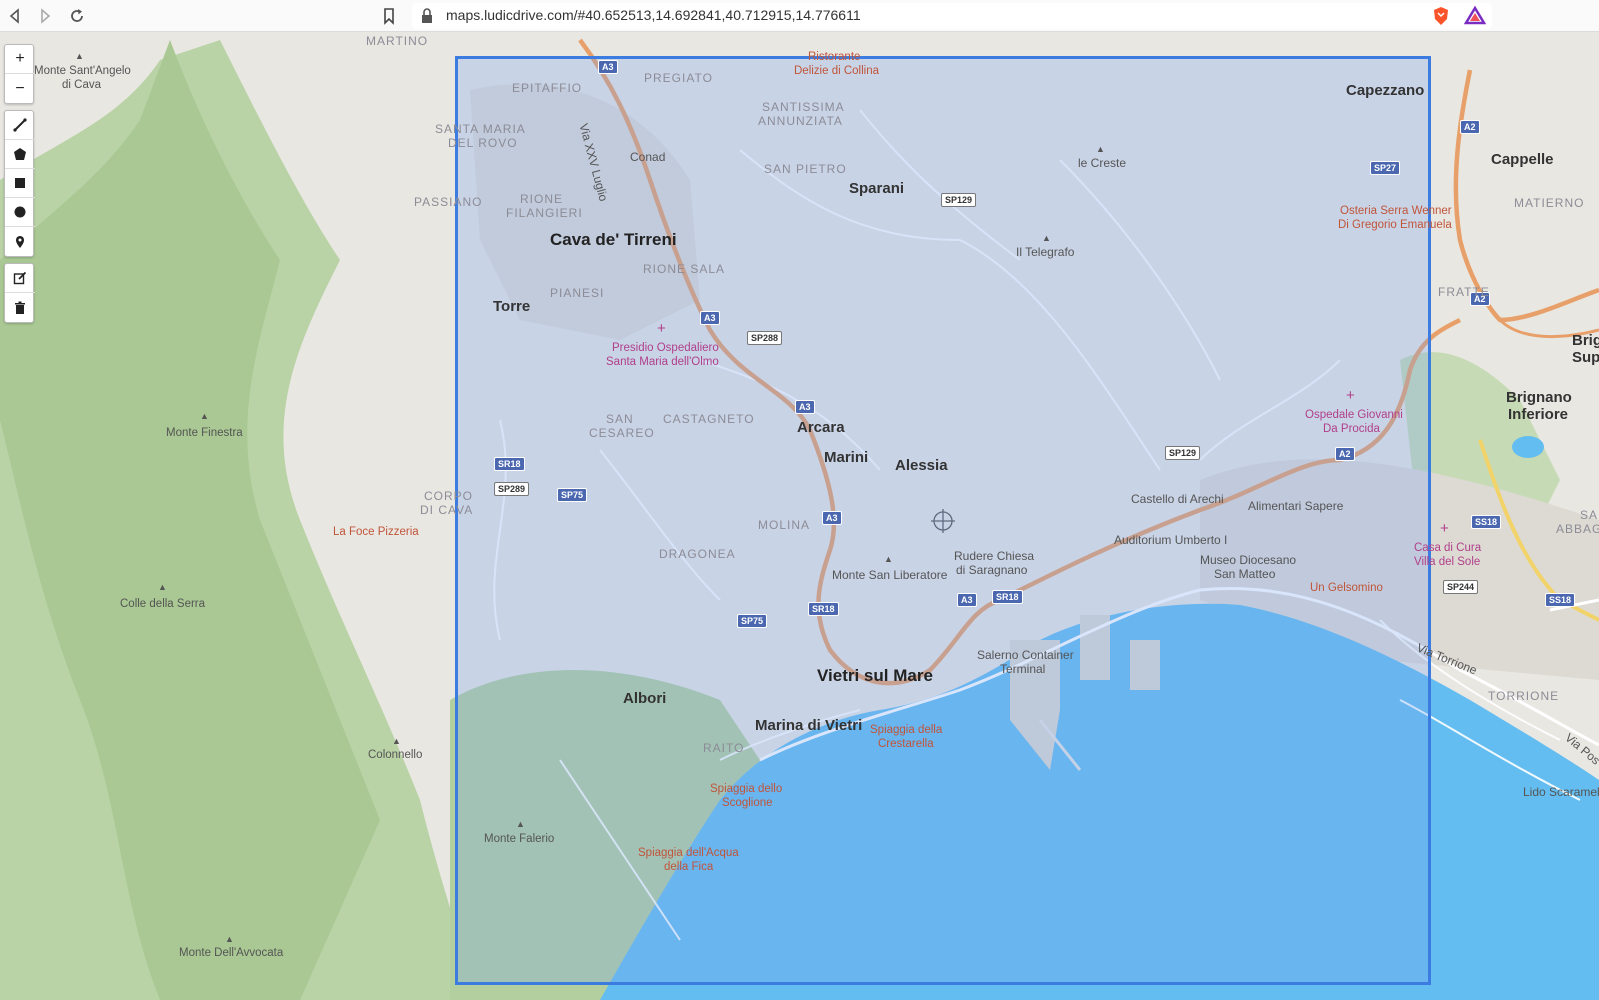  I want to click on poi-label: Conad, so click(648, 157).